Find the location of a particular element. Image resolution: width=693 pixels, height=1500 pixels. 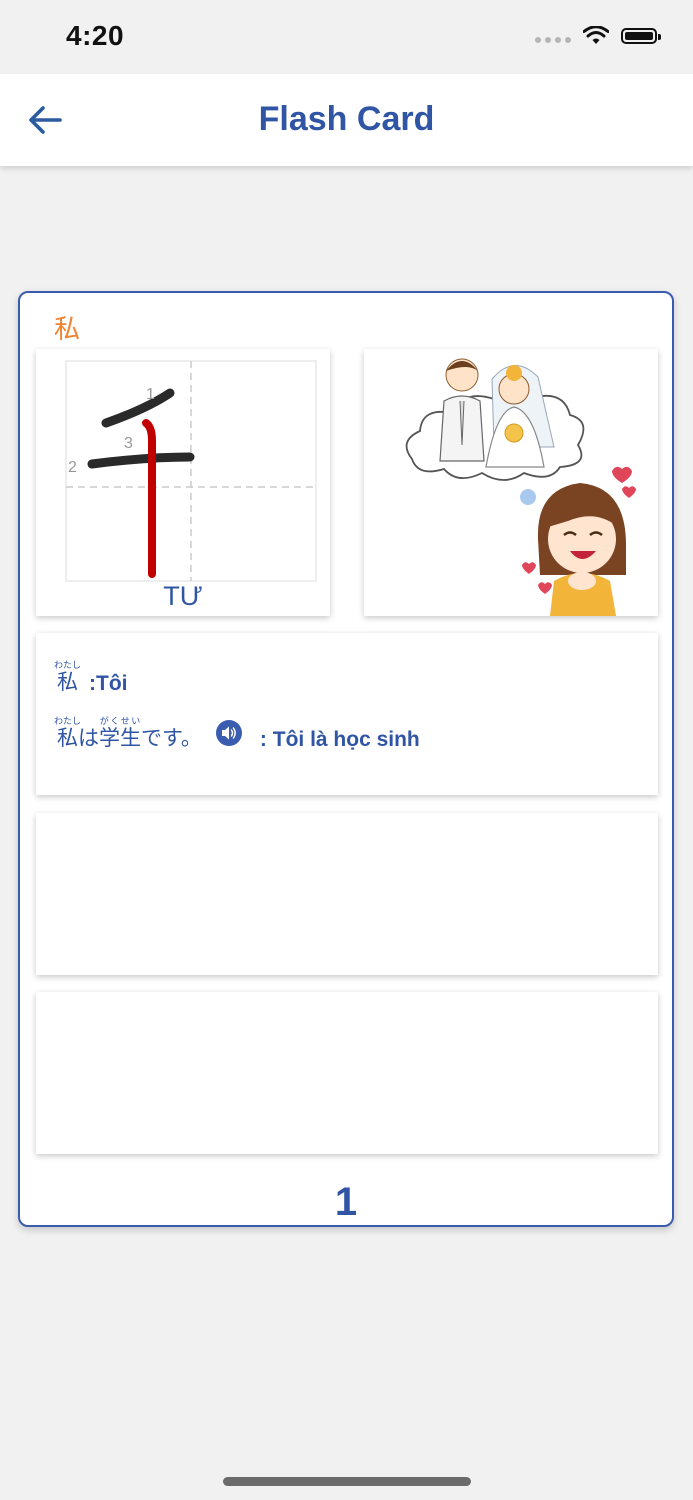

page-title: Flash Card is located at coordinates (346, 119).